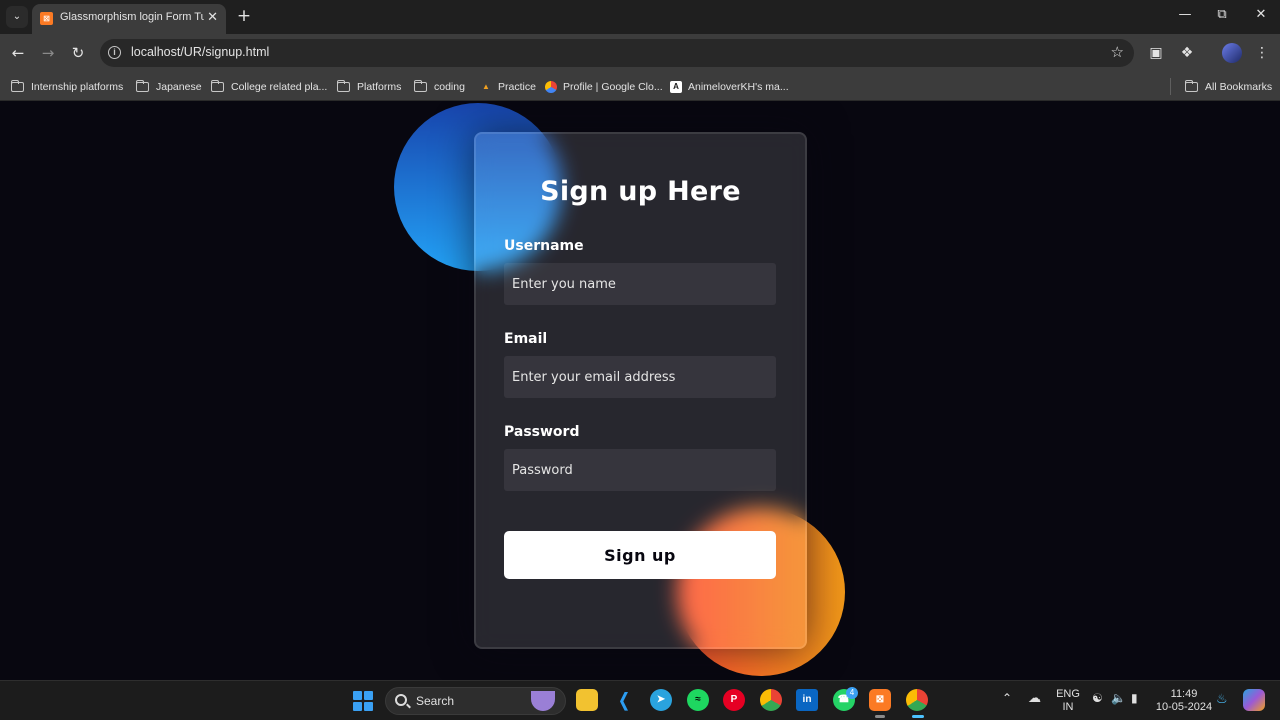  I want to click on address-bar: i localhost/UR/signup.html ☆, so click(617, 53).